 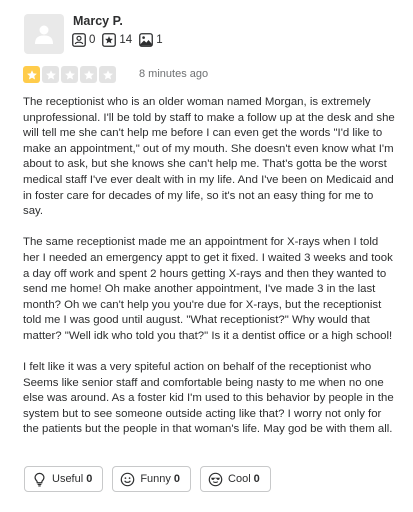 I want to click on reviews-stat: 14, so click(x=117, y=40).